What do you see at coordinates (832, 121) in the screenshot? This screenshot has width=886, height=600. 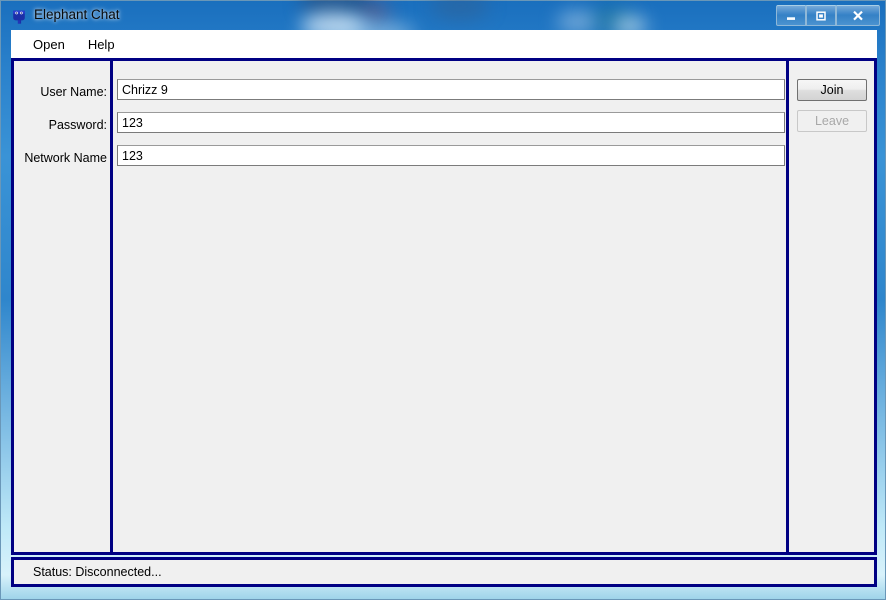 I see `leave-button: Leave` at bounding box center [832, 121].